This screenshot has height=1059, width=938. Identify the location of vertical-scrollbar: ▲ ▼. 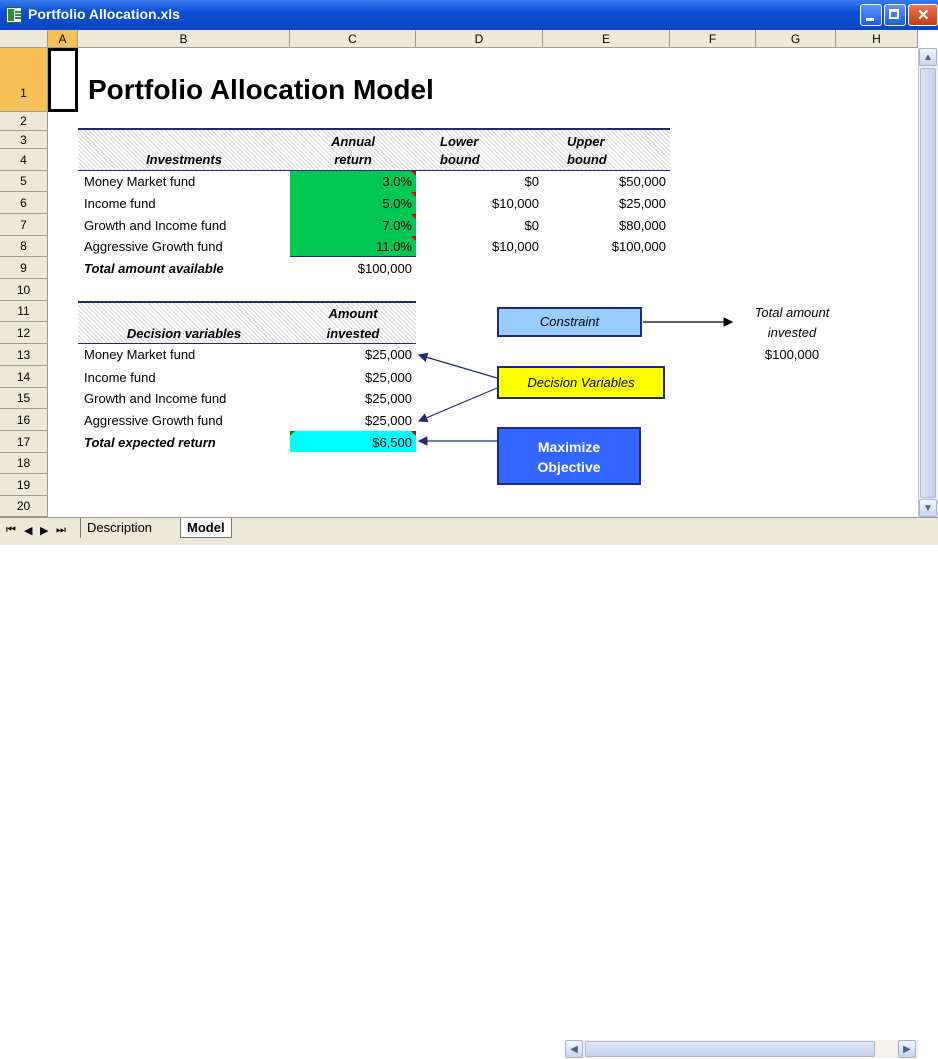
(928, 282).